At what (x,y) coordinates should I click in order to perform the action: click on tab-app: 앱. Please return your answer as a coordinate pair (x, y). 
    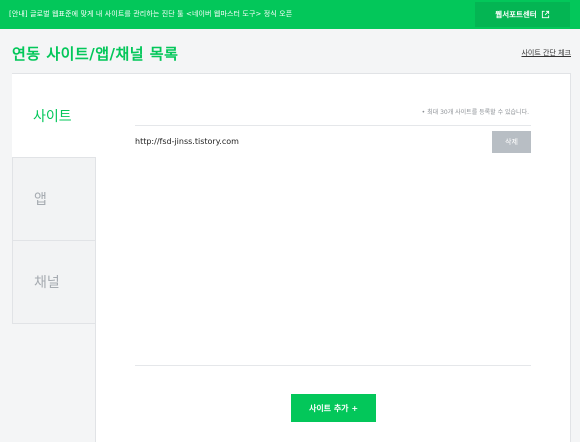
    Looking at the image, I should click on (54, 199).